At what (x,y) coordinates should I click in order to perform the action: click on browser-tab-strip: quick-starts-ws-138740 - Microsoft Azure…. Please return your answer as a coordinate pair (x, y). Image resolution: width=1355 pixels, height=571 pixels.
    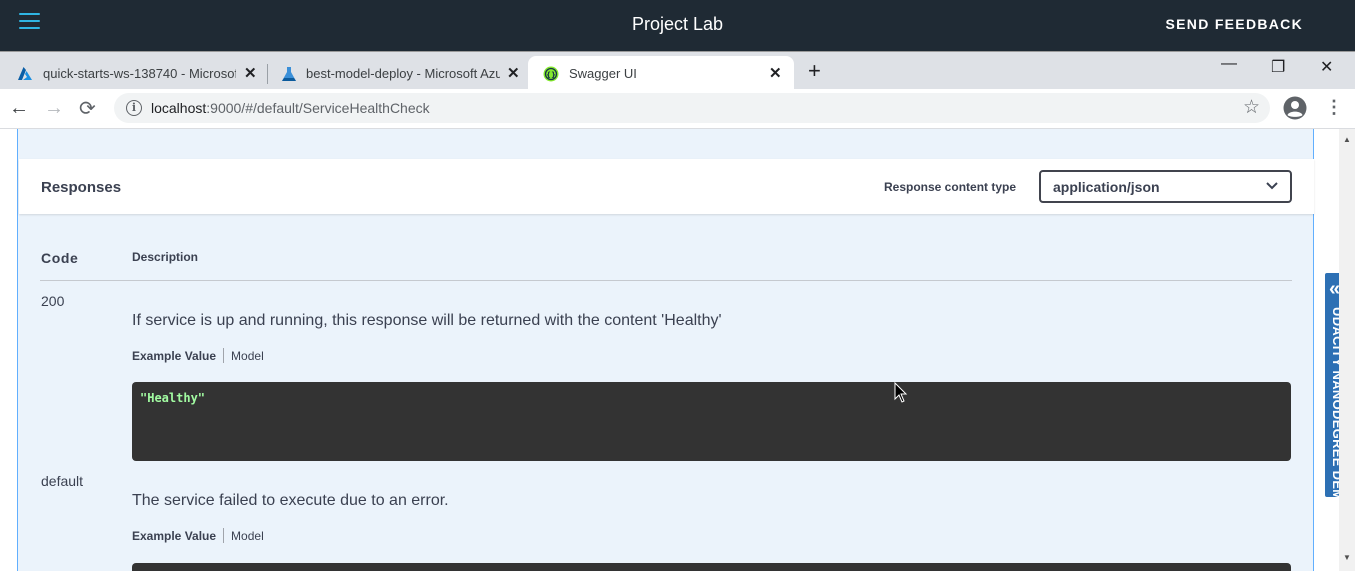
    Looking at the image, I should click on (677, 71).